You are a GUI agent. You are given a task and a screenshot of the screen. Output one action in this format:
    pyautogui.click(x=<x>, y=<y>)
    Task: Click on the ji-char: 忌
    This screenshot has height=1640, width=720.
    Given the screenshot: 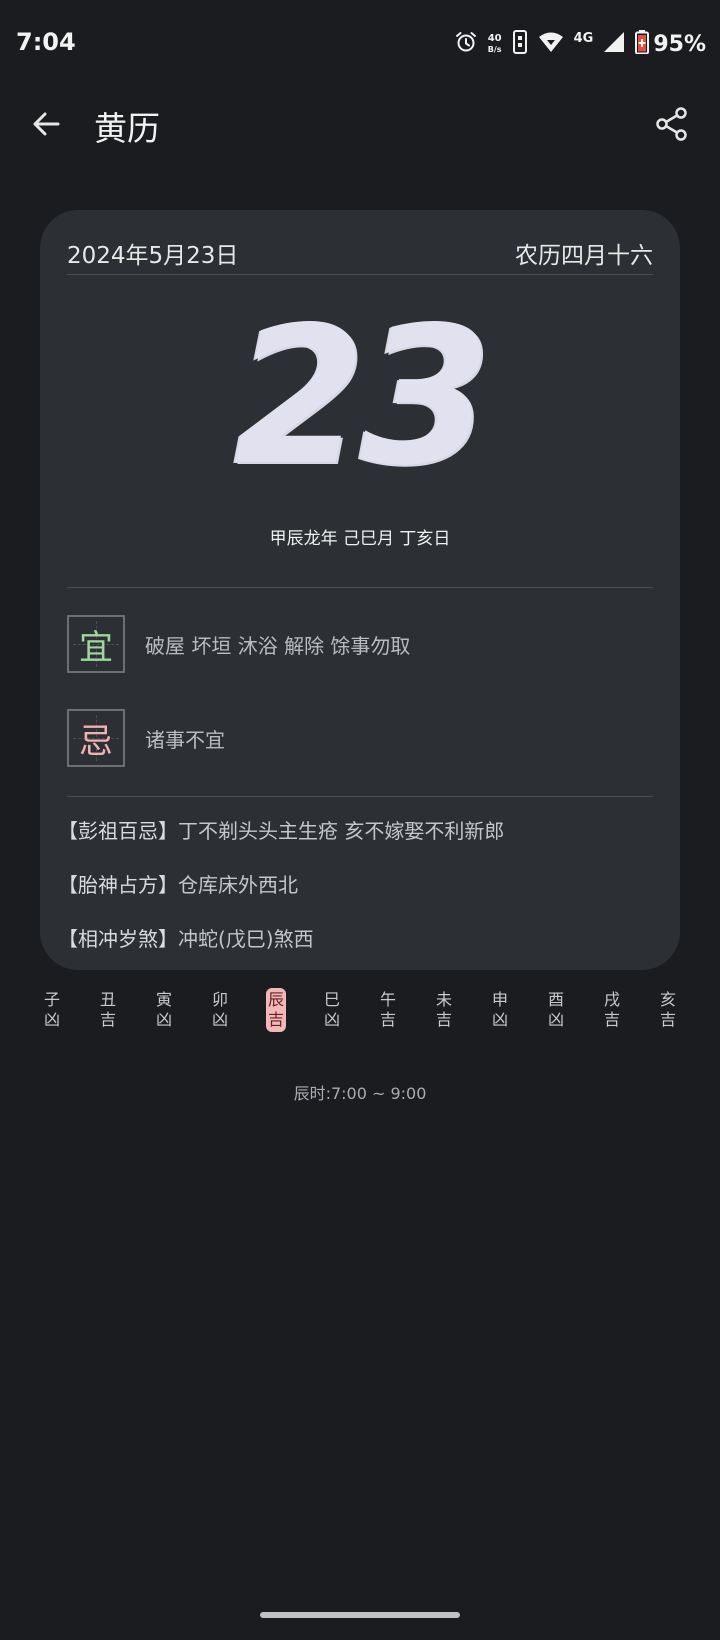 What is the action you would take?
    pyautogui.click(x=96, y=741)
    